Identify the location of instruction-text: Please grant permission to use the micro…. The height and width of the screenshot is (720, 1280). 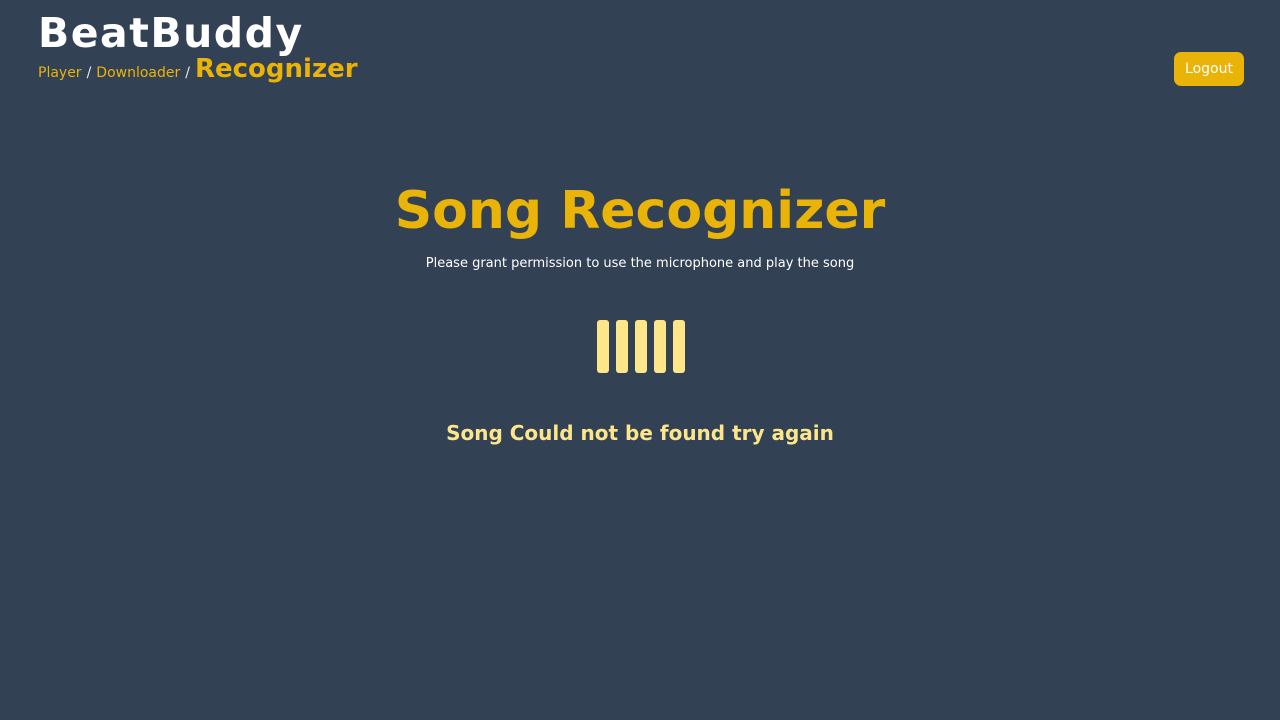
(640, 263).